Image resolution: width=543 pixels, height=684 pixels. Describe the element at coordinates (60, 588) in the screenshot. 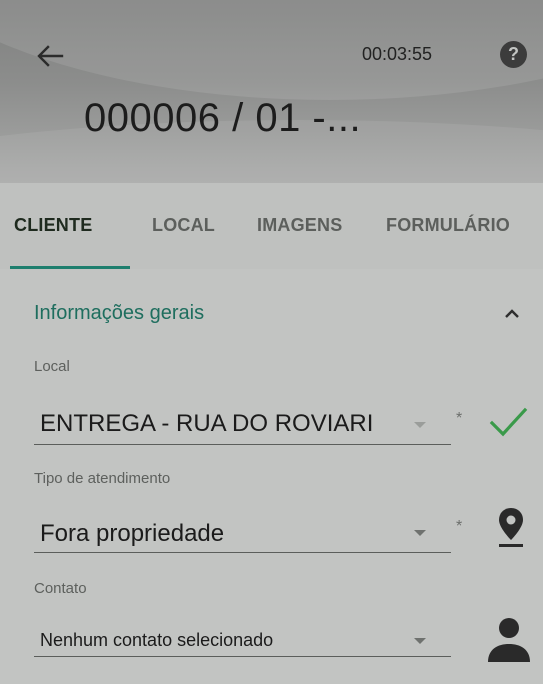

I see `contato-label: Contato` at that location.